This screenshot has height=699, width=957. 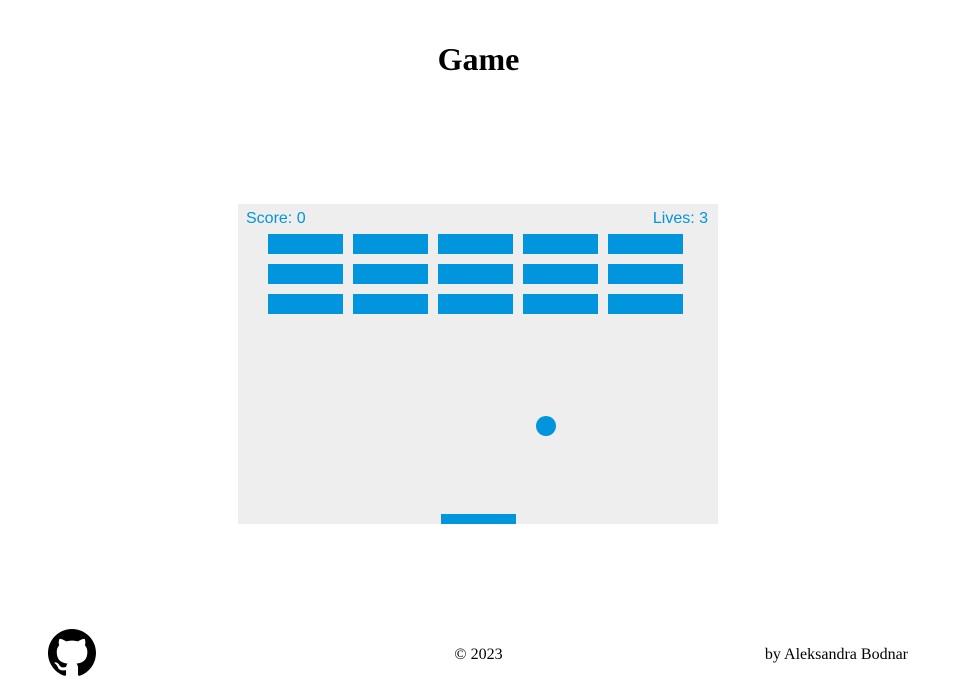 I want to click on paddle, so click(x=478, y=519).